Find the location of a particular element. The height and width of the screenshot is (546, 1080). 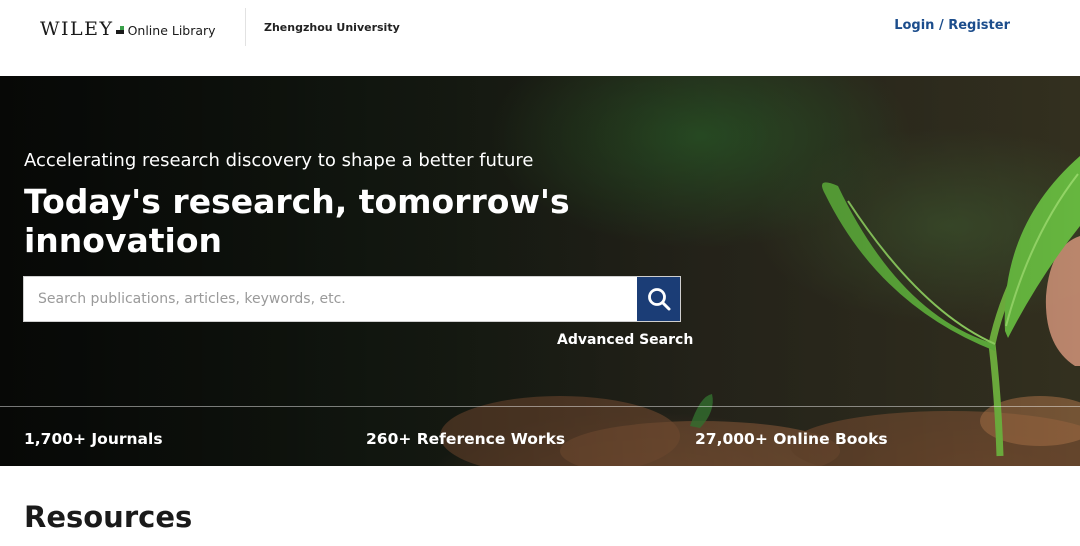

institution-name: Zhengzhou University is located at coordinates (332, 27).